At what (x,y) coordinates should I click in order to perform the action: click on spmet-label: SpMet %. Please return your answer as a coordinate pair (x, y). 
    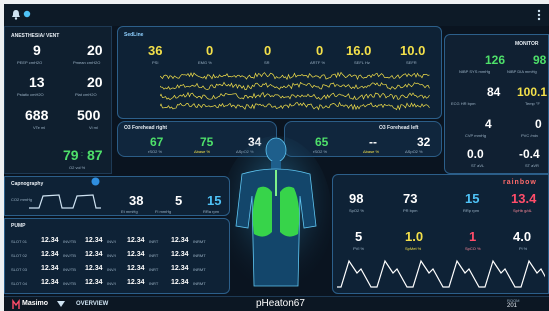
    Looking at the image, I should click on (413, 248).